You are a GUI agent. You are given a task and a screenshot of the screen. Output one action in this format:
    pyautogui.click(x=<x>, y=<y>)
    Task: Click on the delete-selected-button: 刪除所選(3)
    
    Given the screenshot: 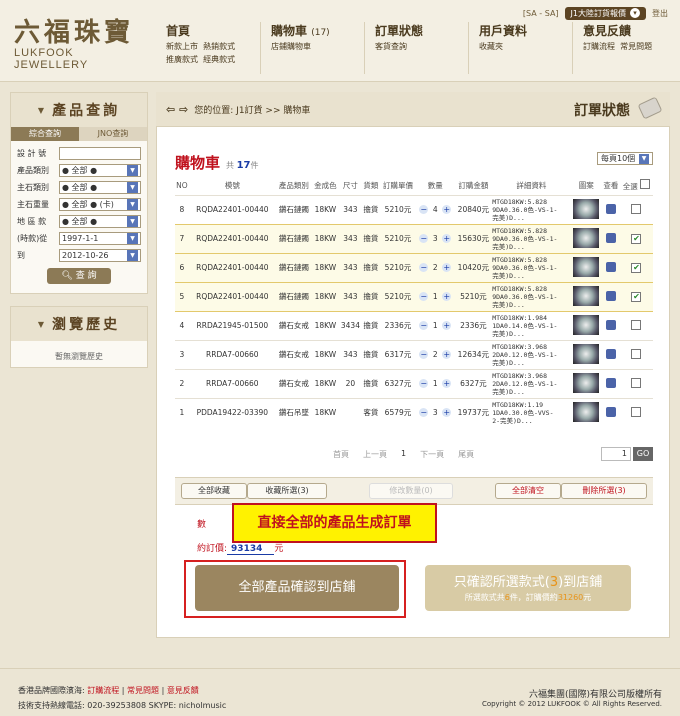 What is the action you would take?
    pyautogui.click(x=604, y=491)
    